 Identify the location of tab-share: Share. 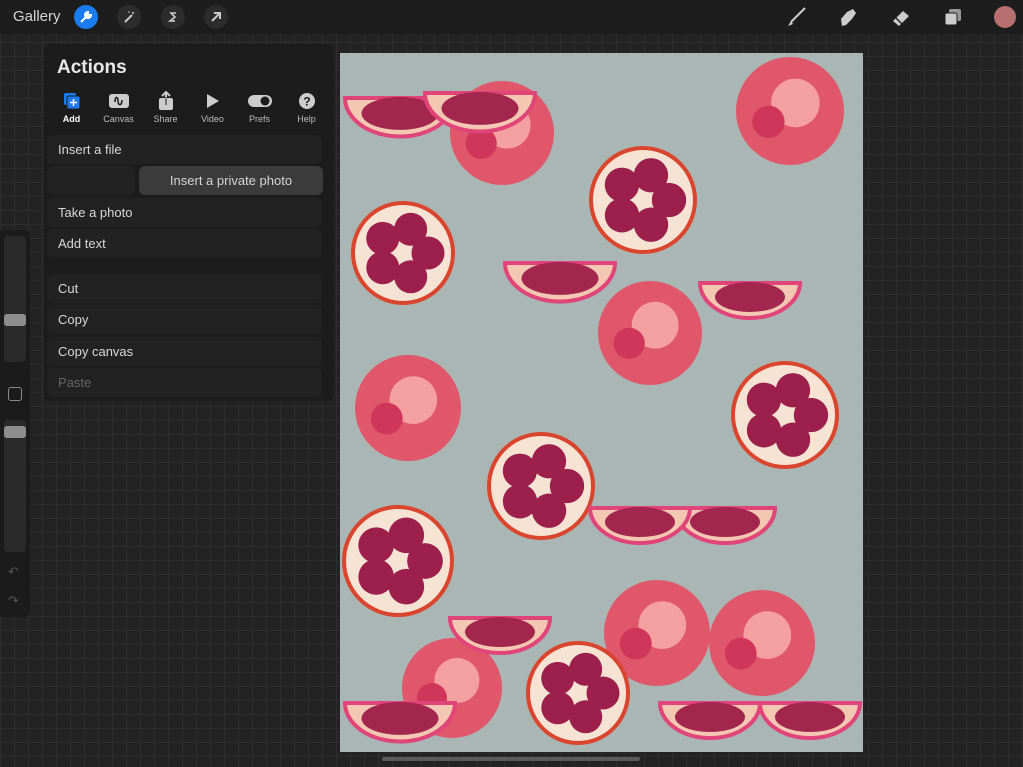
(165, 107).